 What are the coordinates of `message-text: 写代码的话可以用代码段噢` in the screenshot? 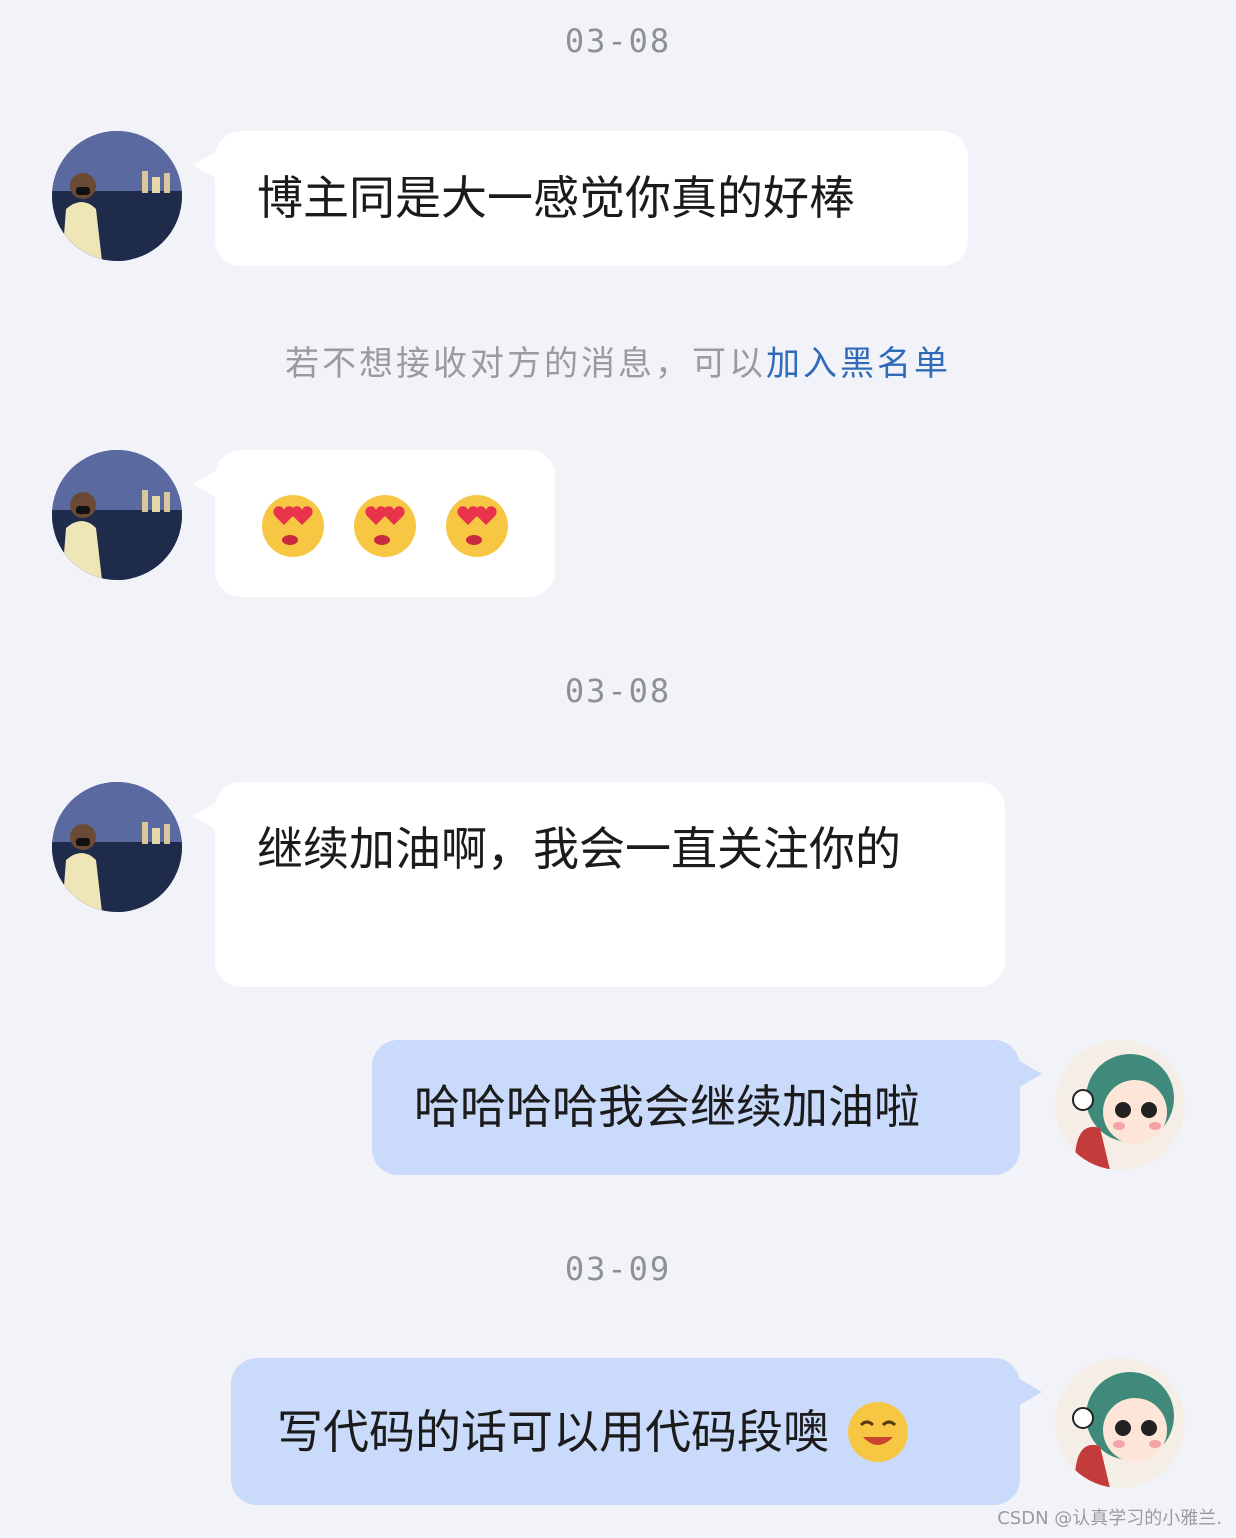 It's located at (553, 1431).